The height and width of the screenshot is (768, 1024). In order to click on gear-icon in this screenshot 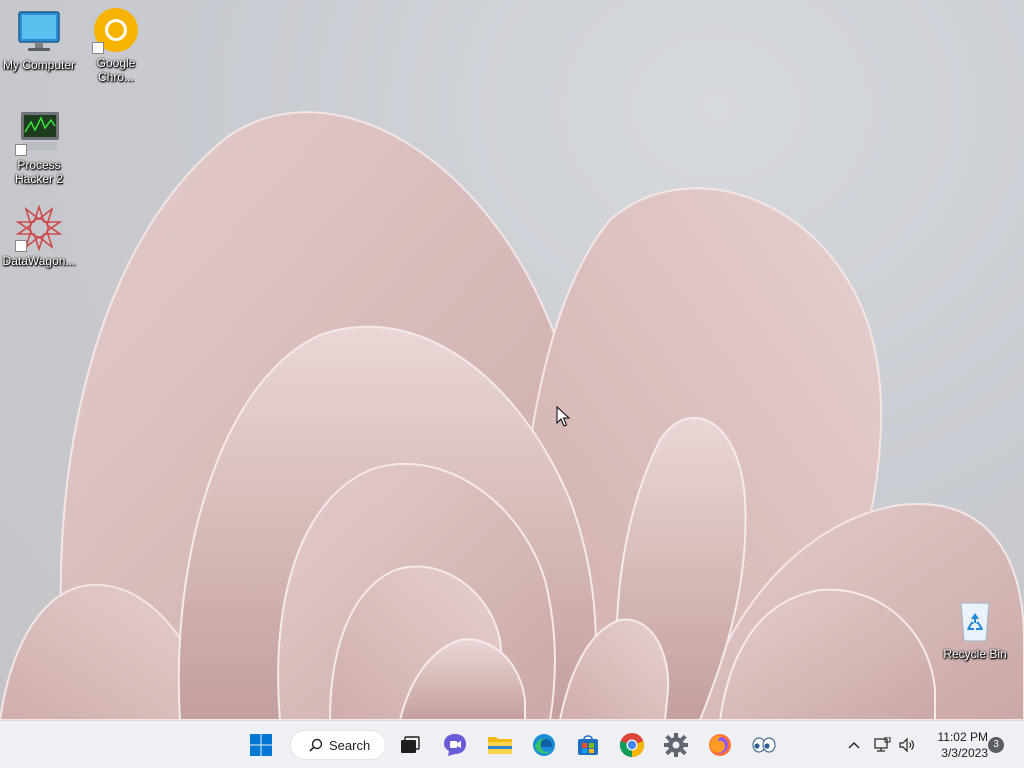, I will do `click(676, 745)`.